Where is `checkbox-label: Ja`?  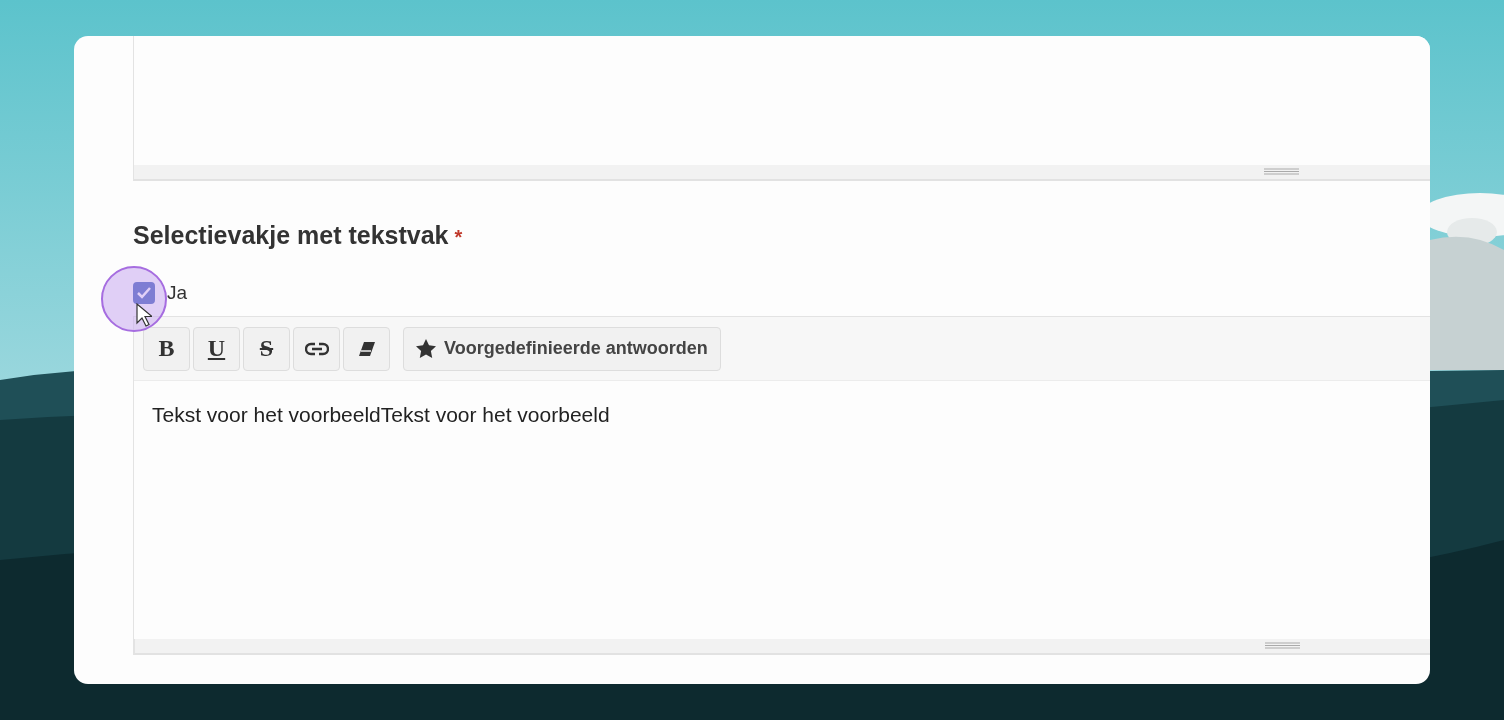 checkbox-label: Ja is located at coordinates (177, 293).